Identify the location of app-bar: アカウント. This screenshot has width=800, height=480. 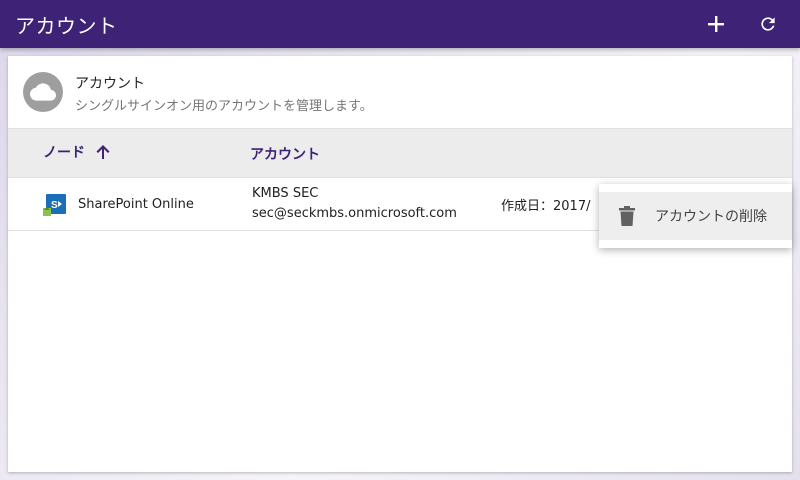
(400, 24).